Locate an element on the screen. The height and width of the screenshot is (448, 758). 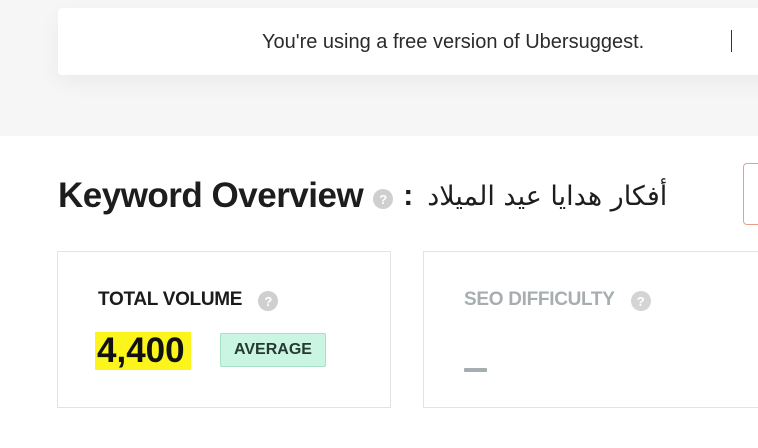
seo-difficulty-label-row: SEO DIFFICULTY ? is located at coordinates (557, 299).